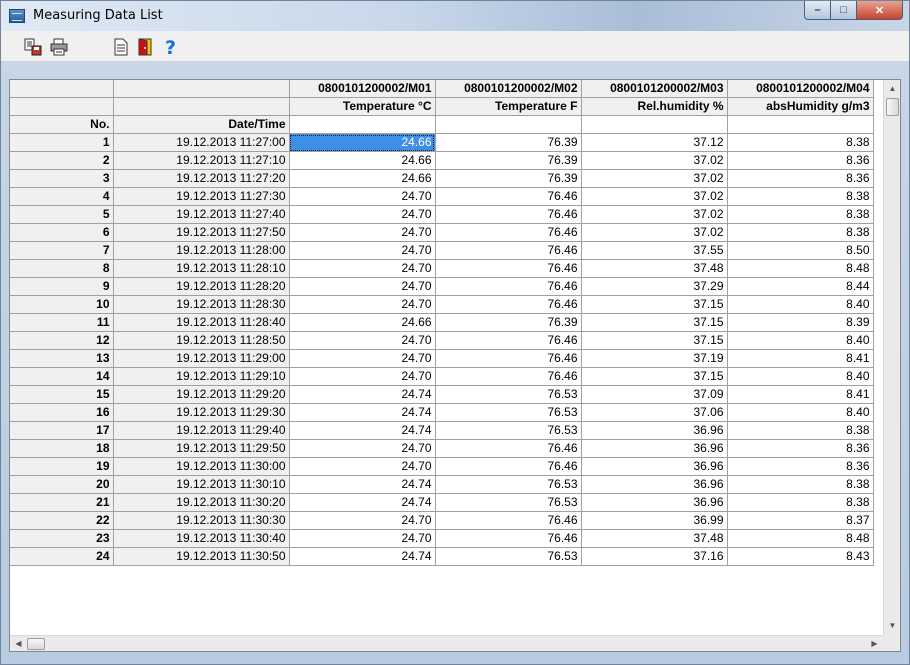 This screenshot has width=910, height=665. Describe the element at coordinates (62, 178) in the screenshot. I see `cell-no: 3` at that location.